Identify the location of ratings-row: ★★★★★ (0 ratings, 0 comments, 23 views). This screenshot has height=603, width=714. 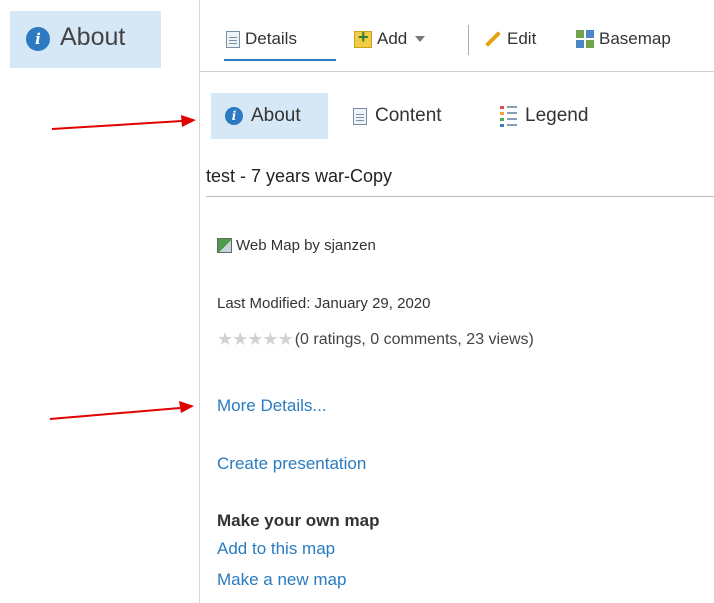
(375, 339).